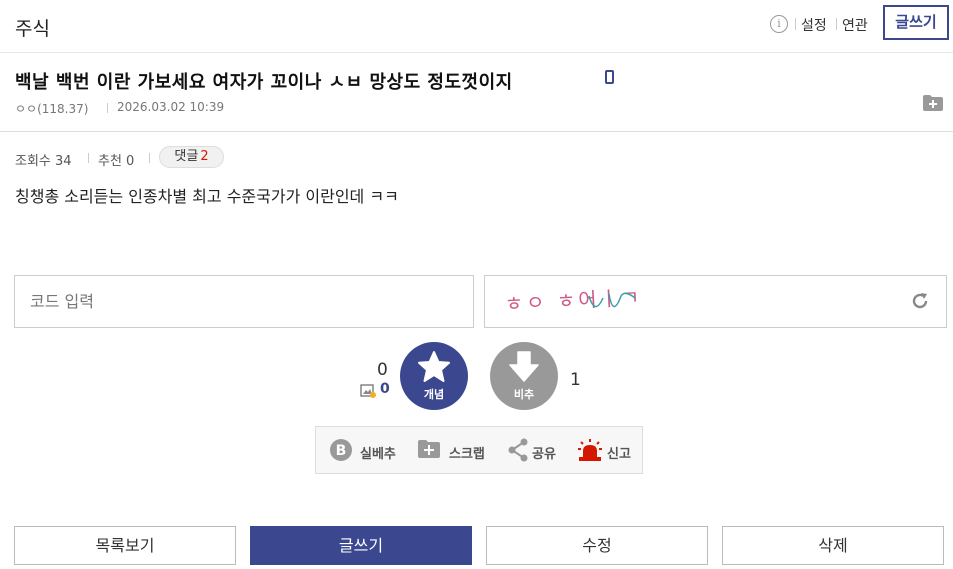  What do you see at coordinates (715, 301) in the screenshot?
I see `captcha-image: ㅎㅇ ㅎ어ㅣㄱ` at bounding box center [715, 301].